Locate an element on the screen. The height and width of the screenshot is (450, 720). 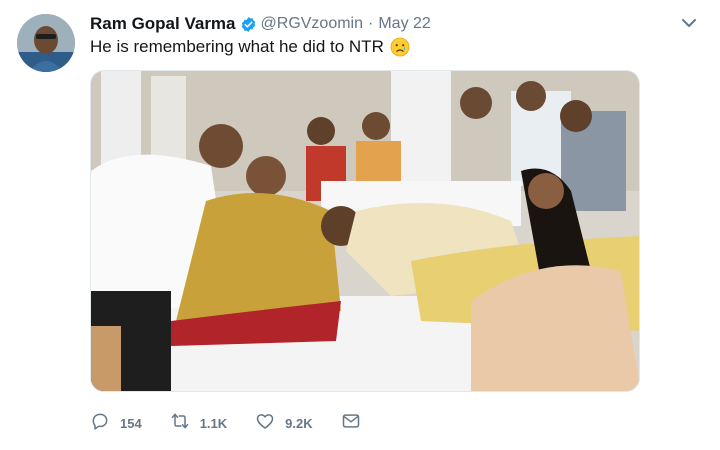
retweet-icon is located at coordinates (180, 423).